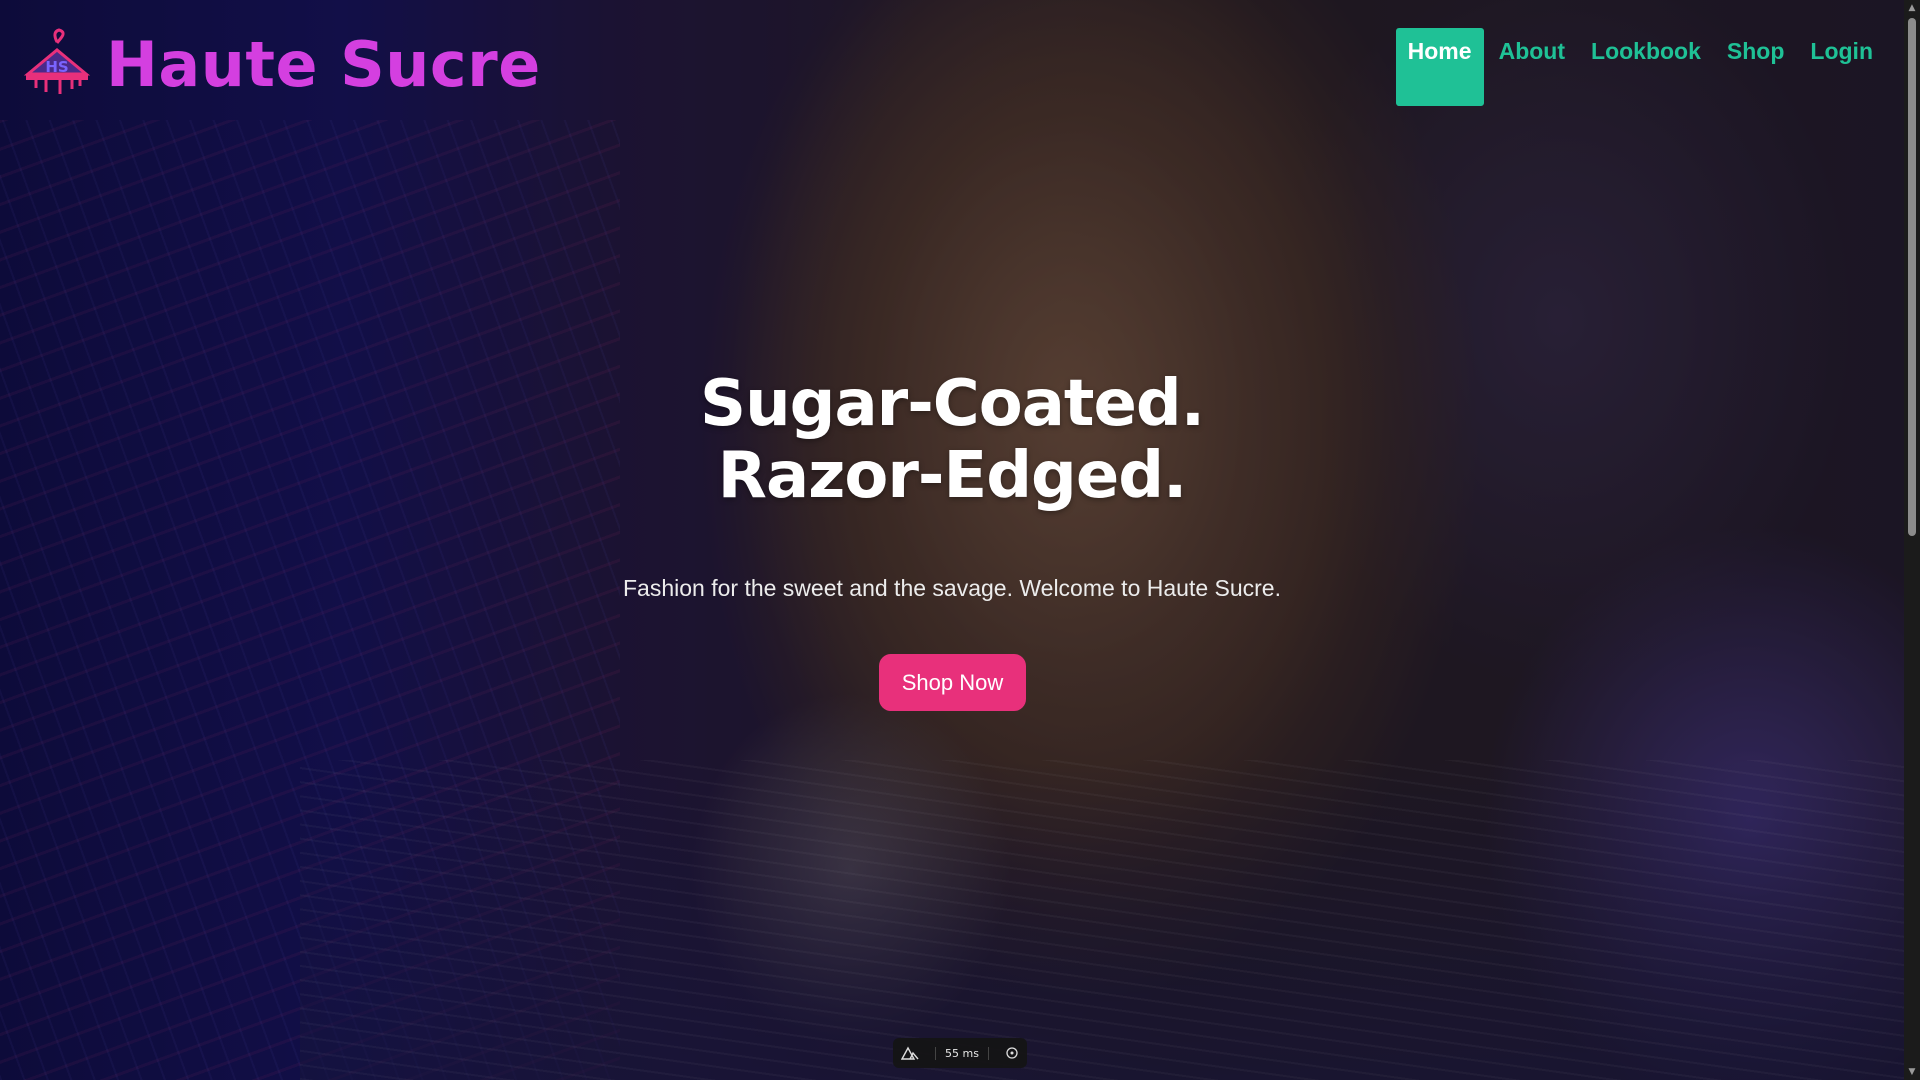 The height and width of the screenshot is (1080, 1920). I want to click on hanger-hs-logo-icon: HS, so click(57, 61).